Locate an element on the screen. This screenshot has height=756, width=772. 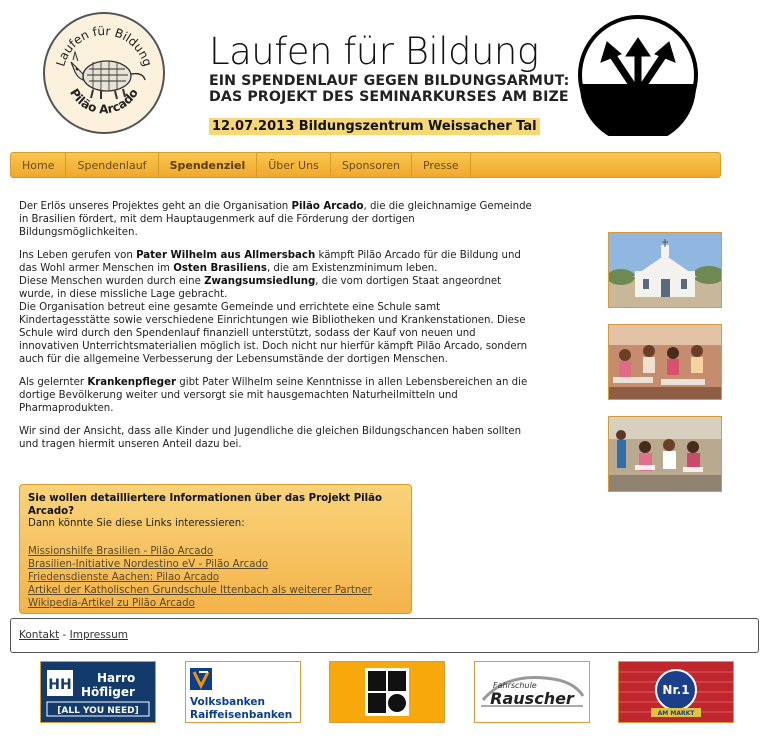
sponsor-nr1-am-markt: Nr.1 AM MARKT is located at coordinates (676, 692).